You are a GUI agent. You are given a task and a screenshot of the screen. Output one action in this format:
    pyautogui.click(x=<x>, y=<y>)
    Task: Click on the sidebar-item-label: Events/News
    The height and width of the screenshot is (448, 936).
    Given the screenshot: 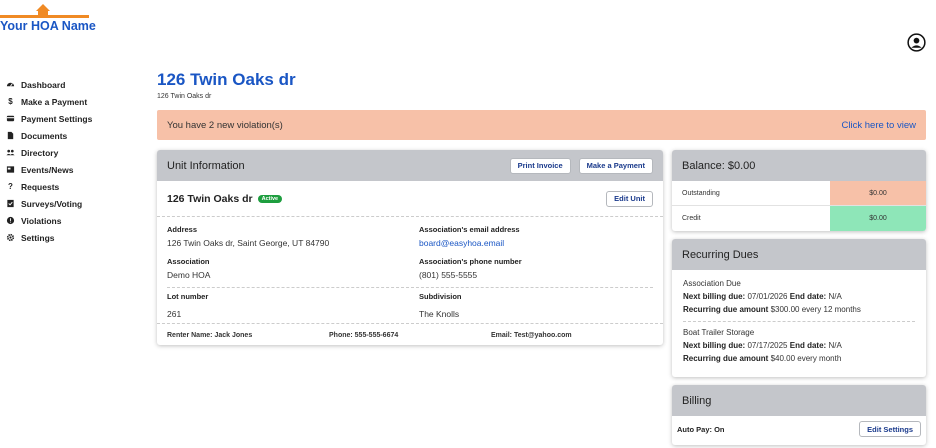 What is the action you would take?
    pyautogui.click(x=47, y=169)
    